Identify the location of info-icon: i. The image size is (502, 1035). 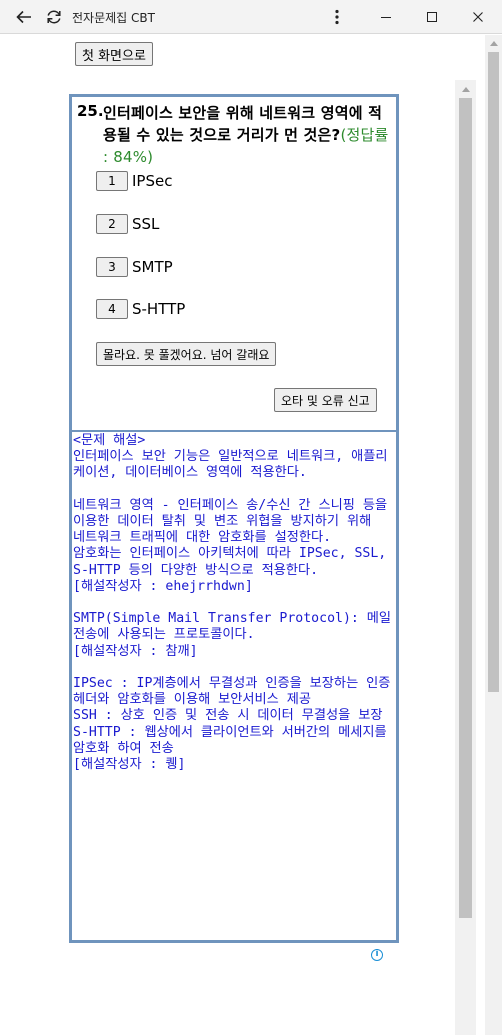
(377, 955).